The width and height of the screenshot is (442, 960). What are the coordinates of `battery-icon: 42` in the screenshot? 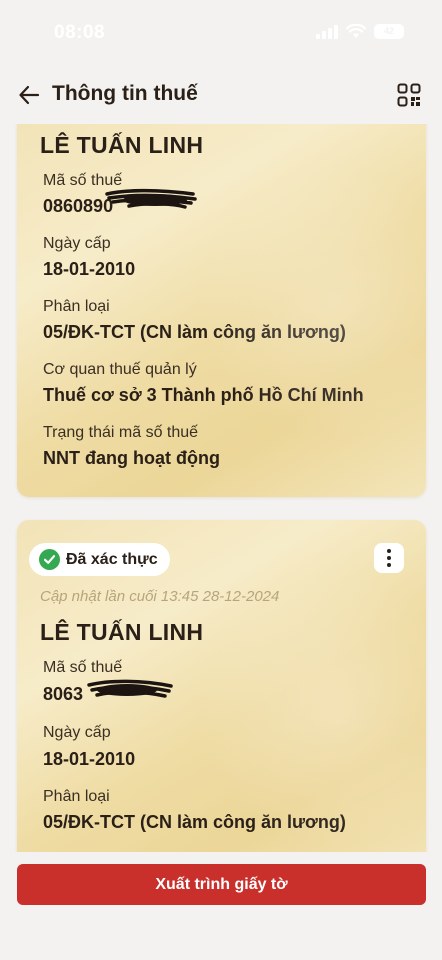 It's located at (389, 31).